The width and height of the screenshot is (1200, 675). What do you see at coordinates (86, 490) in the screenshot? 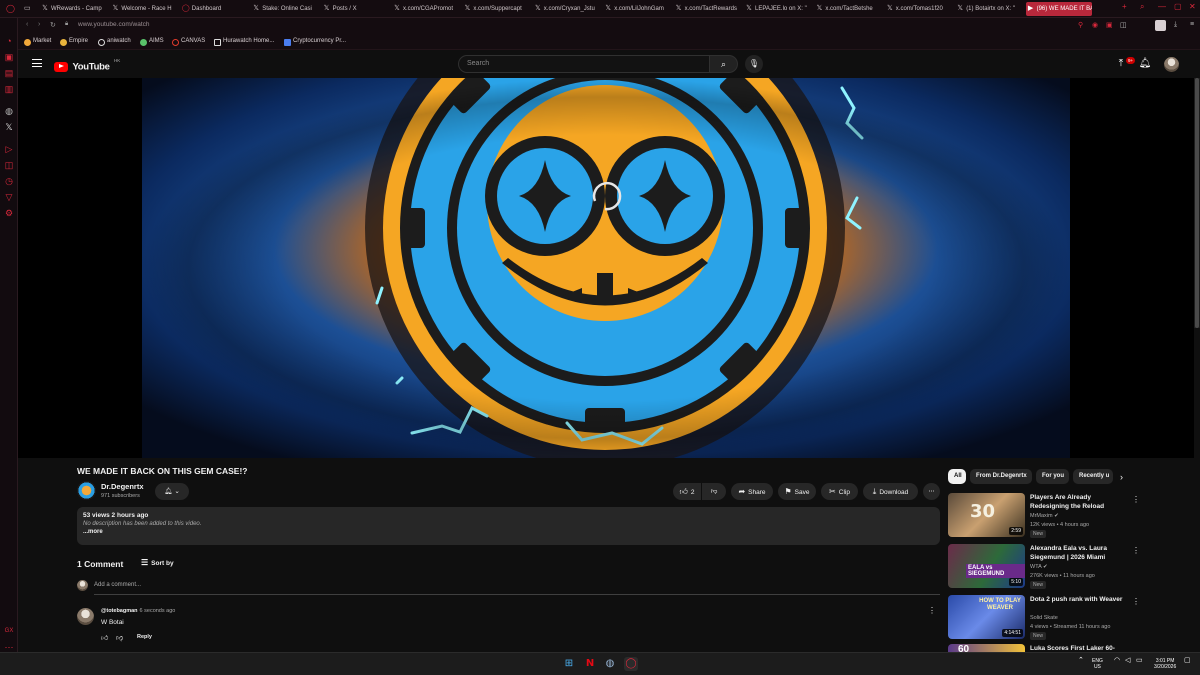
I see `channel-avatar` at bounding box center [86, 490].